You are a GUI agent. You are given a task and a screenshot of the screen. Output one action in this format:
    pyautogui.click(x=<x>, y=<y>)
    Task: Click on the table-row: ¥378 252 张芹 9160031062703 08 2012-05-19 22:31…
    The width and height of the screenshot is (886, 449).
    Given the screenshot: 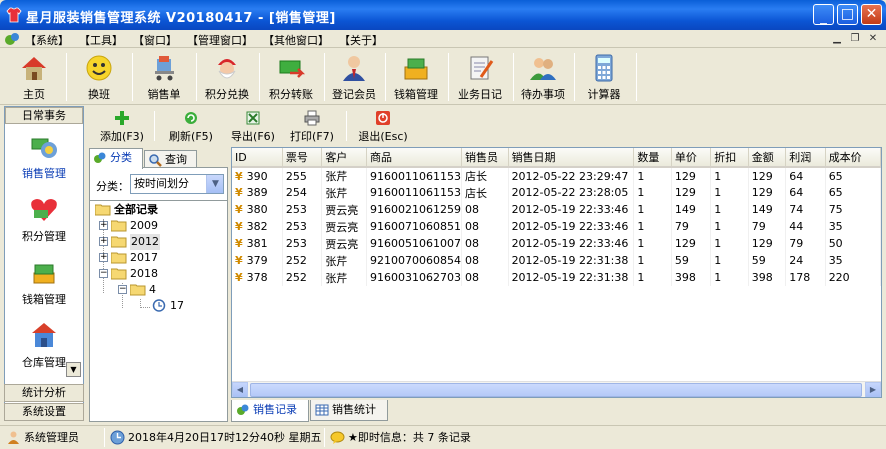 What is the action you would take?
    pyautogui.click(x=556, y=277)
    